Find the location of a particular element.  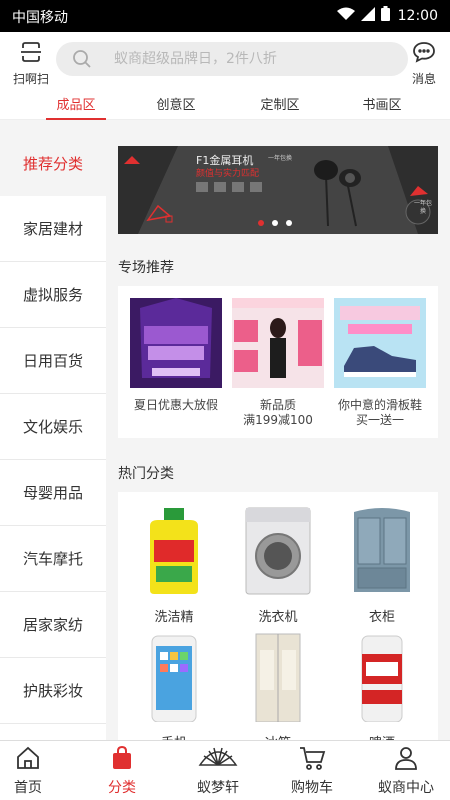

hot-item-phone: 手机 is located at coordinates (174, 686).